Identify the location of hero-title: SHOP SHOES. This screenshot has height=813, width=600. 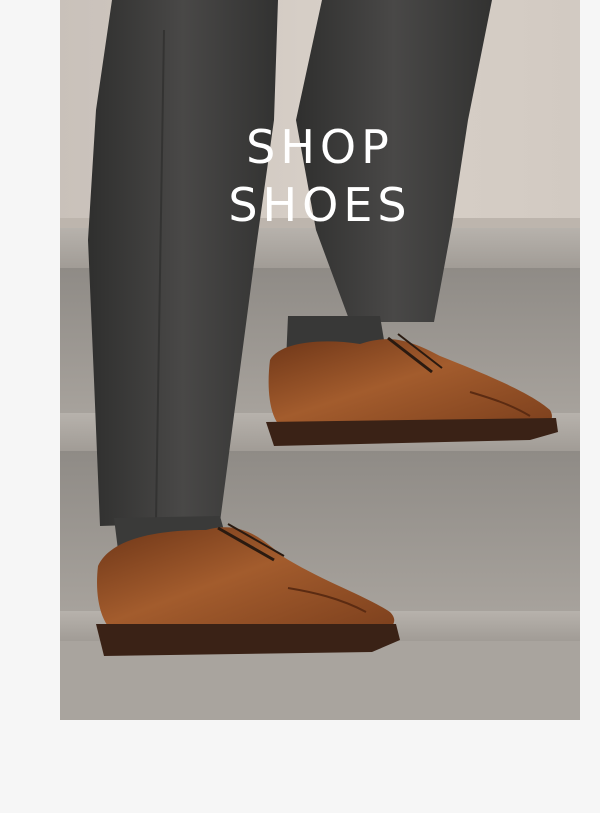
(320, 176).